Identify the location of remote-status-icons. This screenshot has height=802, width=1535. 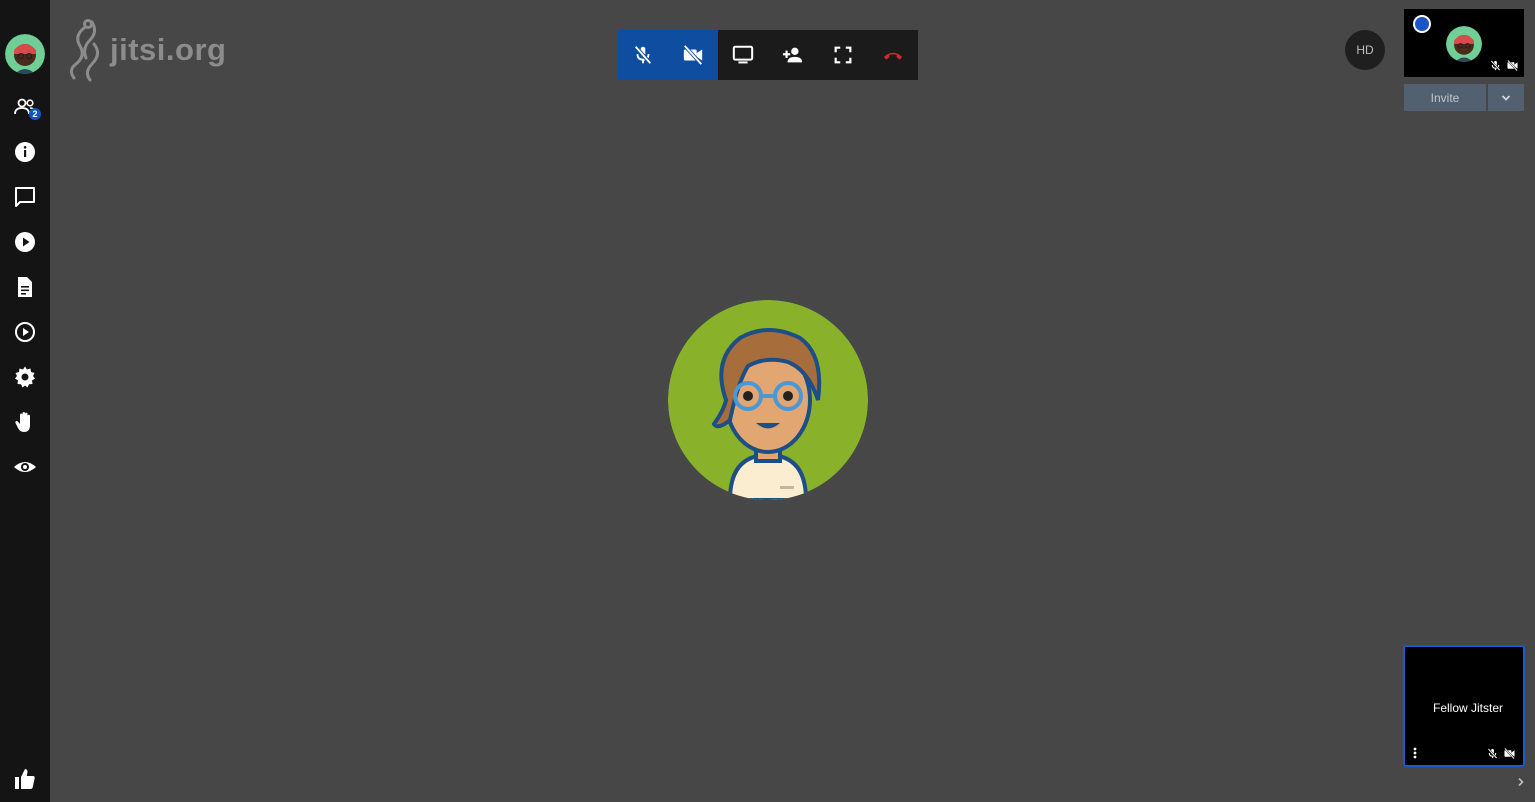
(1501, 753).